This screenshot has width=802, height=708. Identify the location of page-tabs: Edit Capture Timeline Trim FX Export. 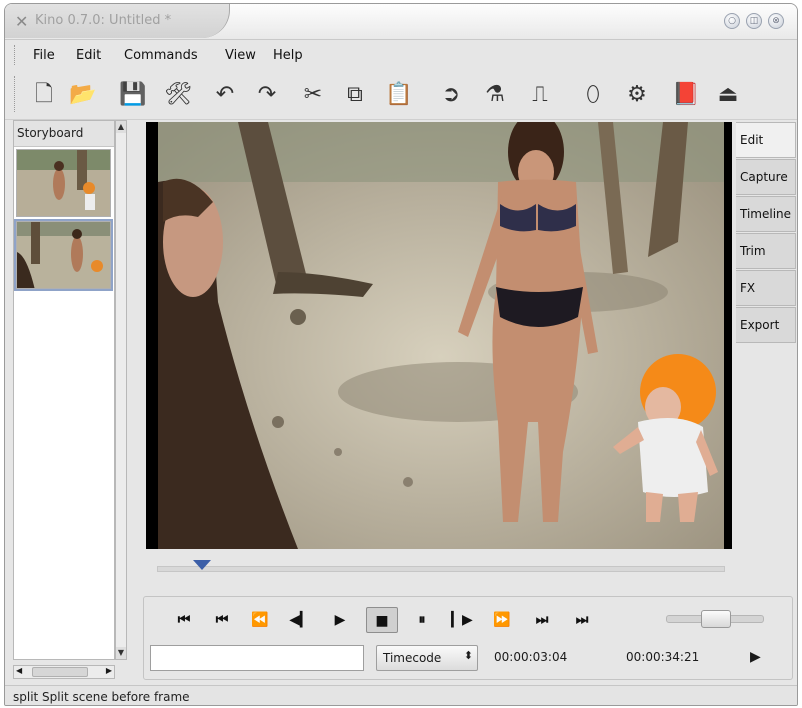
(766, 233).